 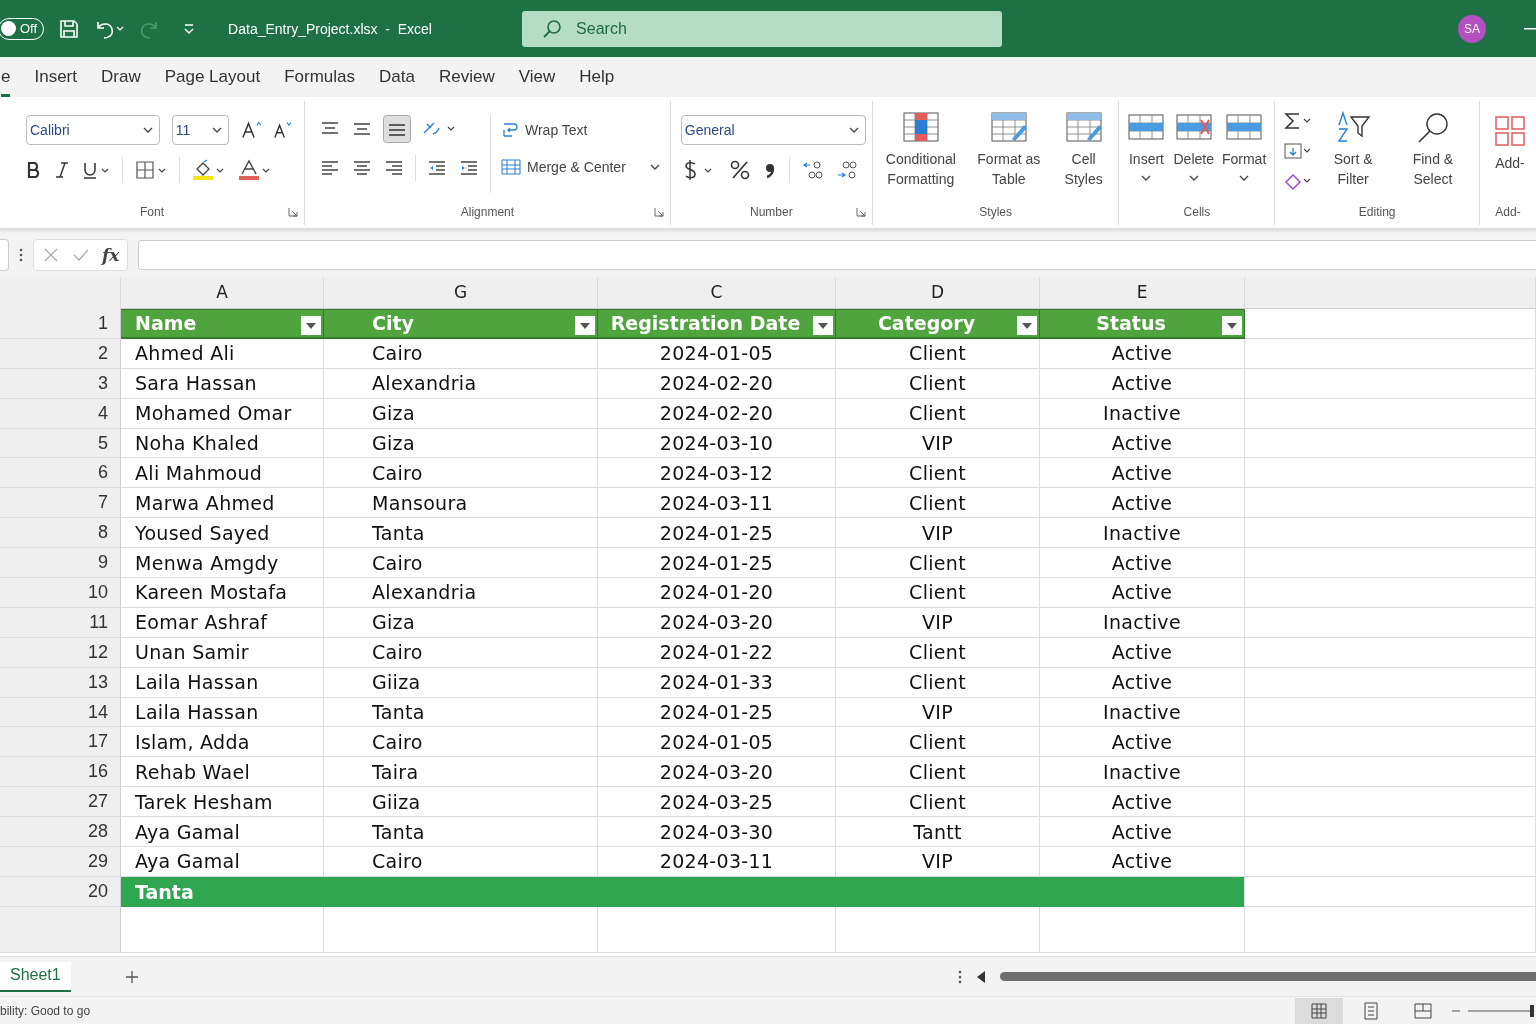 What do you see at coordinates (93, 130) in the screenshot?
I see `font-name-dropdown: Calibri` at bounding box center [93, 130].